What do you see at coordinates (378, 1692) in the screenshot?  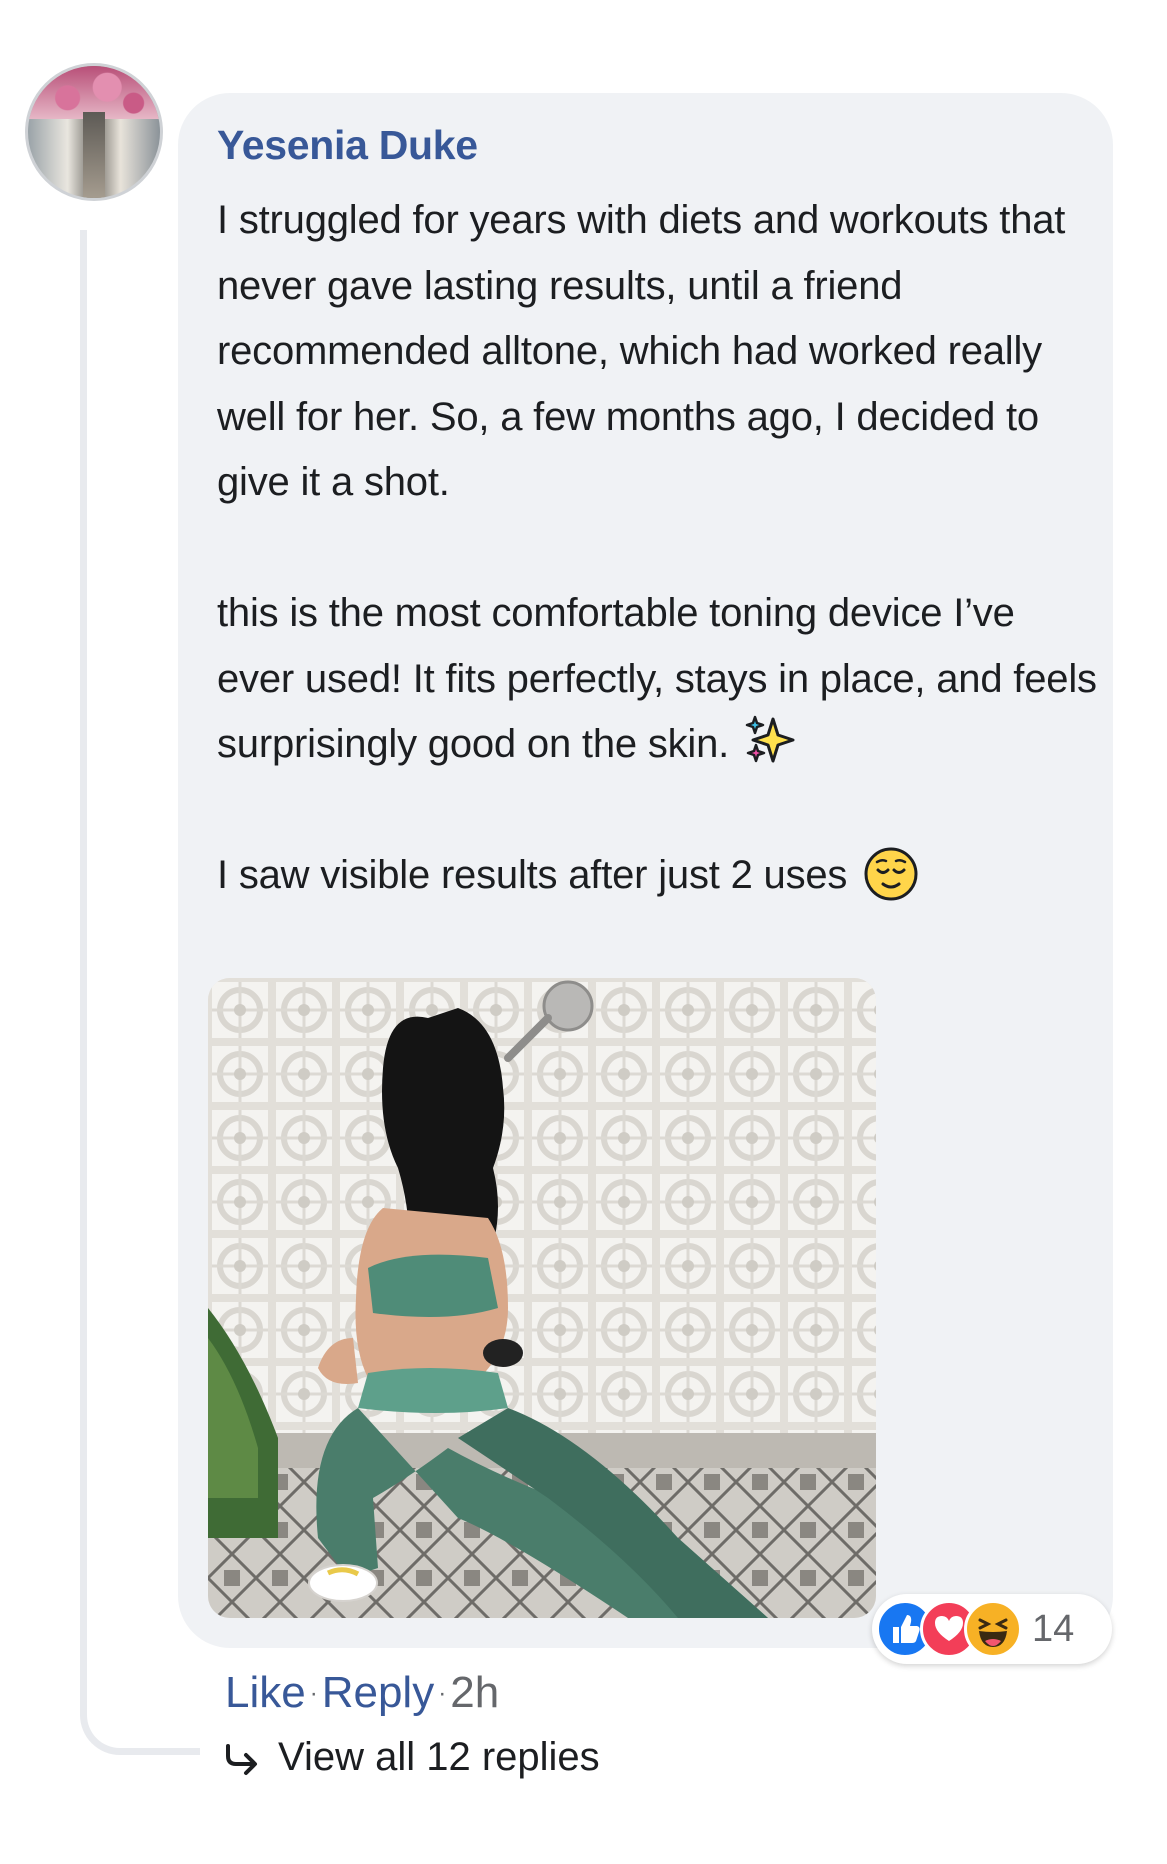 I see `reply-link: Reply` at bounding box center [378, 1692].